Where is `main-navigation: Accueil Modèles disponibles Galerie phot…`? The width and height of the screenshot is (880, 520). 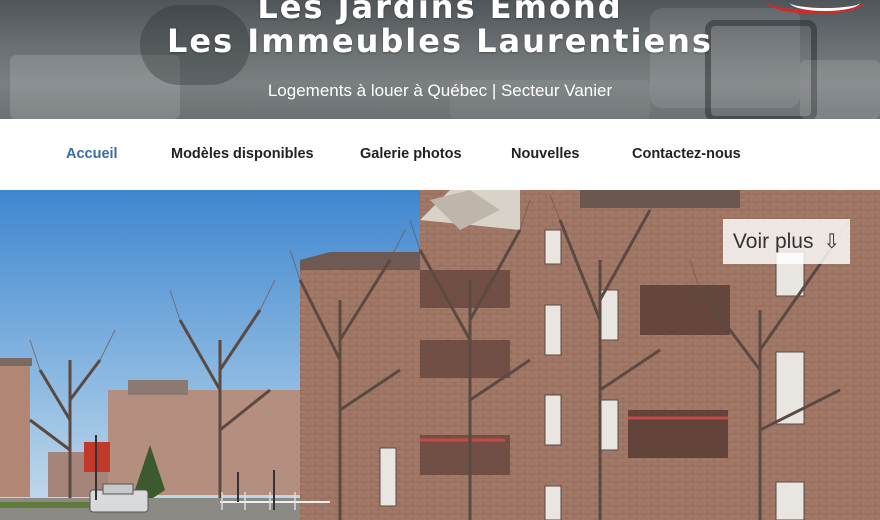
main-navigation: Accueil Modèles disponibles Galerie phot… is located at coordinates (440, 154).